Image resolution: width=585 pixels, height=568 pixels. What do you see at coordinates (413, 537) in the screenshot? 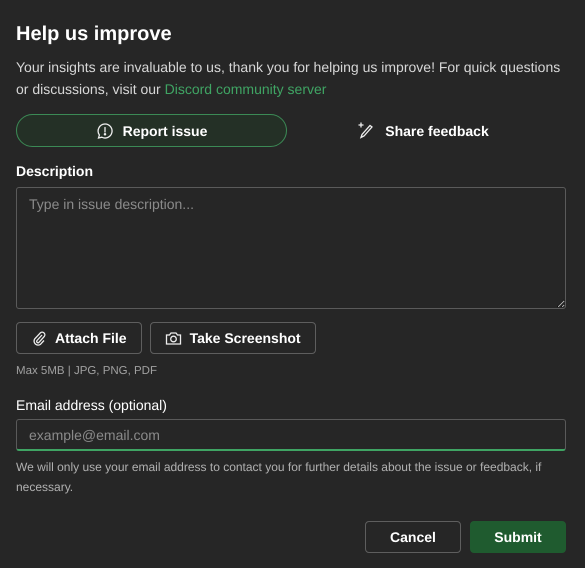
I see `dialog-button: Cancel` at bounding box center [413, 537].